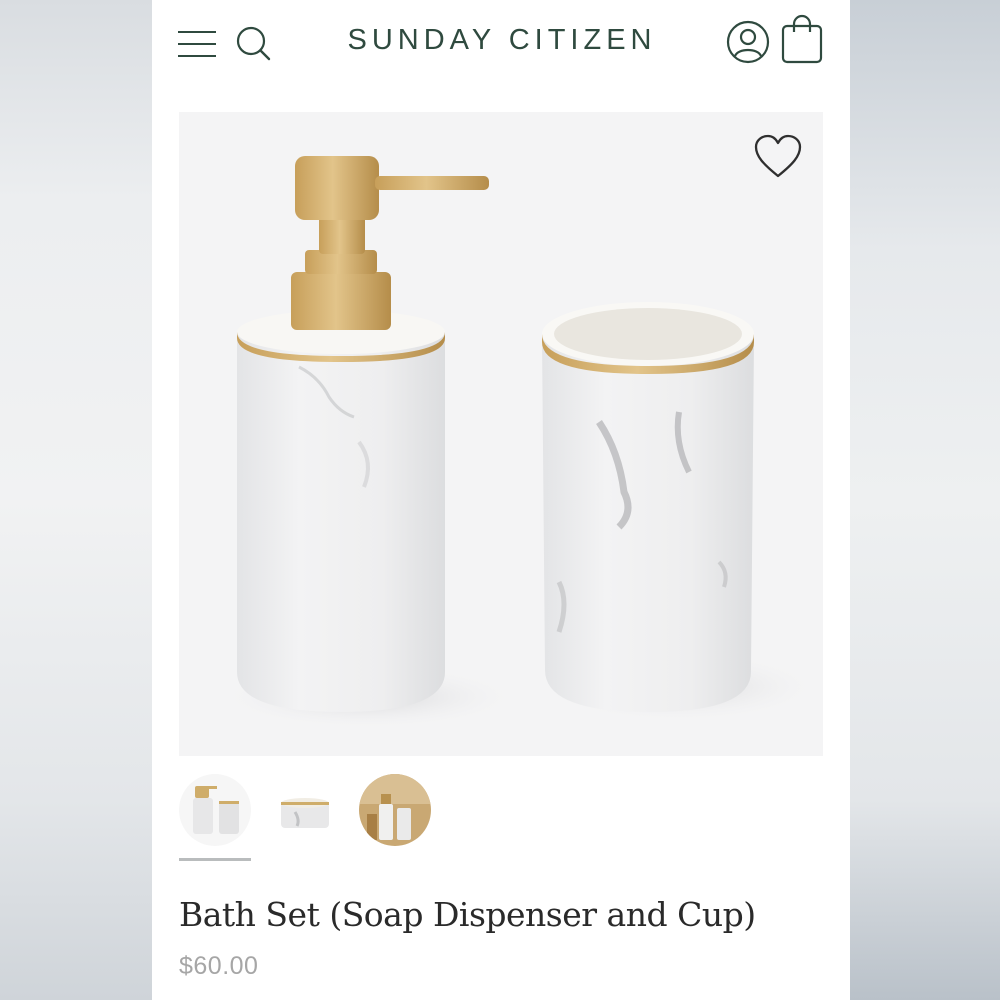  I want to click on account-button, so click(748, 42).